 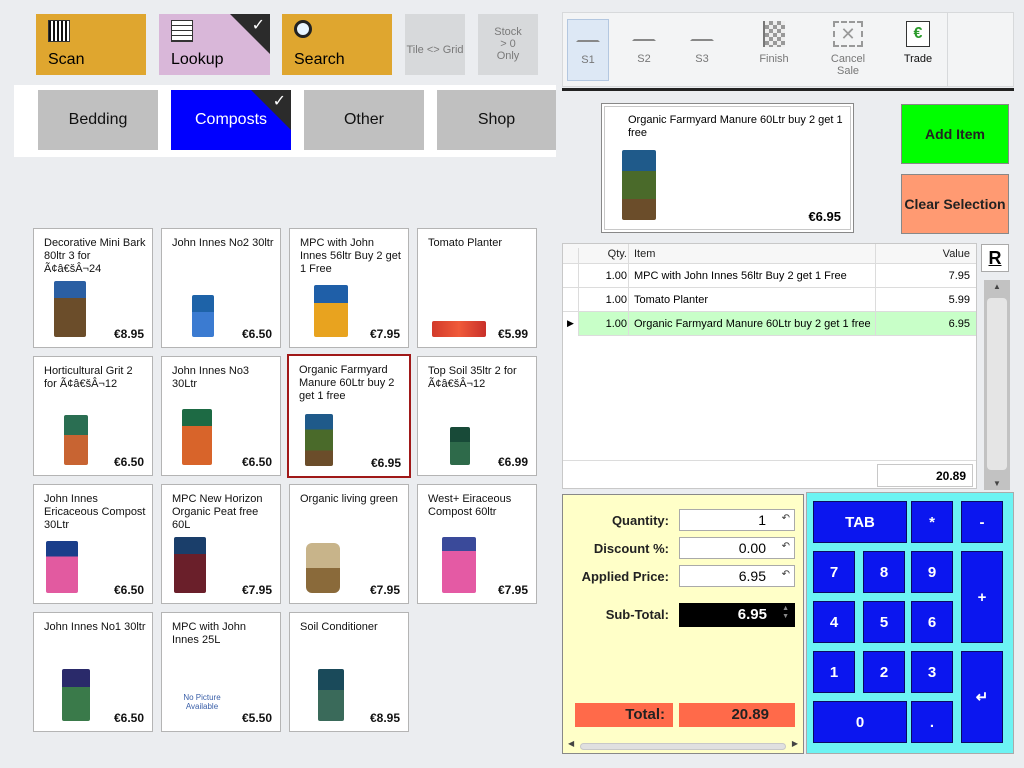 I want to click on scroll-up-icon: ▲, so click(x=997, y=286).